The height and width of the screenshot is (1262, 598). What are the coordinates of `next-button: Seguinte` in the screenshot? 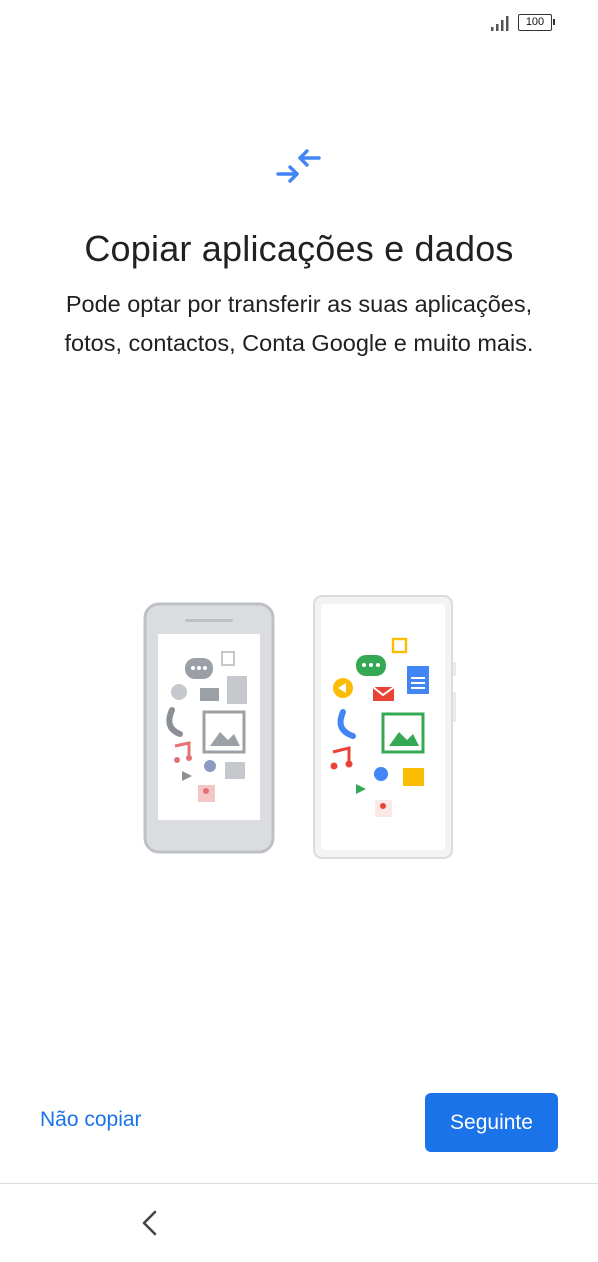 It's located at (491, 1122).